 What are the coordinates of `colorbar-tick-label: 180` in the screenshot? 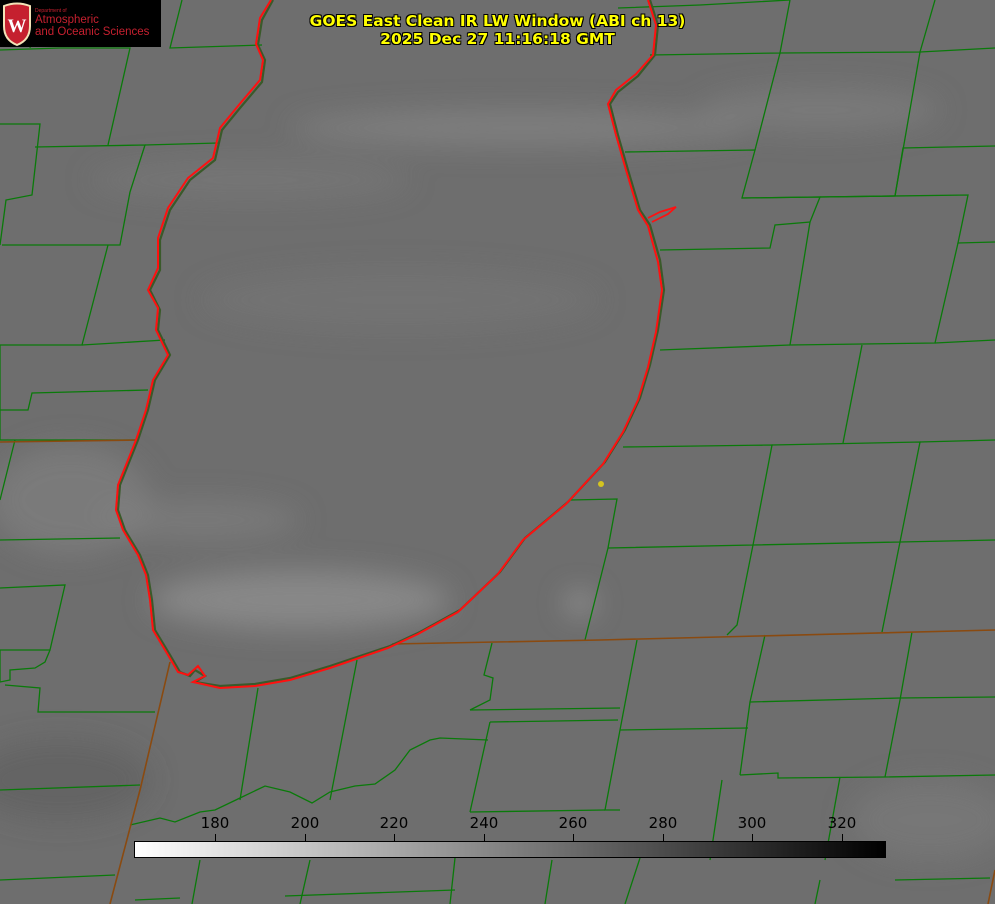 It's located at (215, 823).